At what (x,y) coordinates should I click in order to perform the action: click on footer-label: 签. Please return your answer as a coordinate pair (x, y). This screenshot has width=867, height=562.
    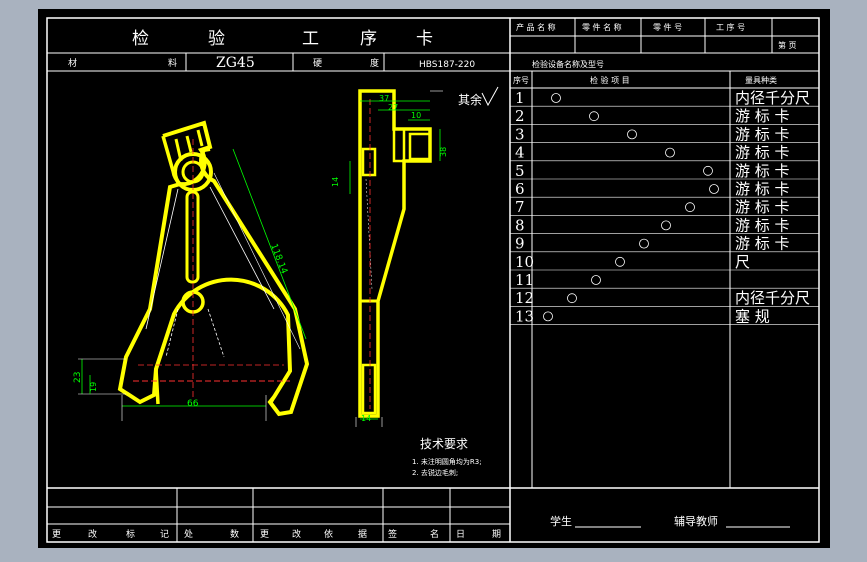
    Looking at the image, I should click on (392, 534).